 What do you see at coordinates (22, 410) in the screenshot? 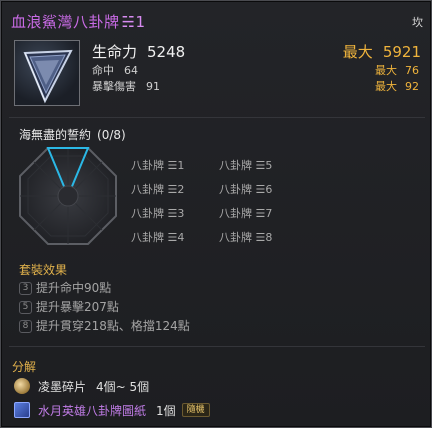
I see `blueprint-icon` at bounding box center [22, 410].